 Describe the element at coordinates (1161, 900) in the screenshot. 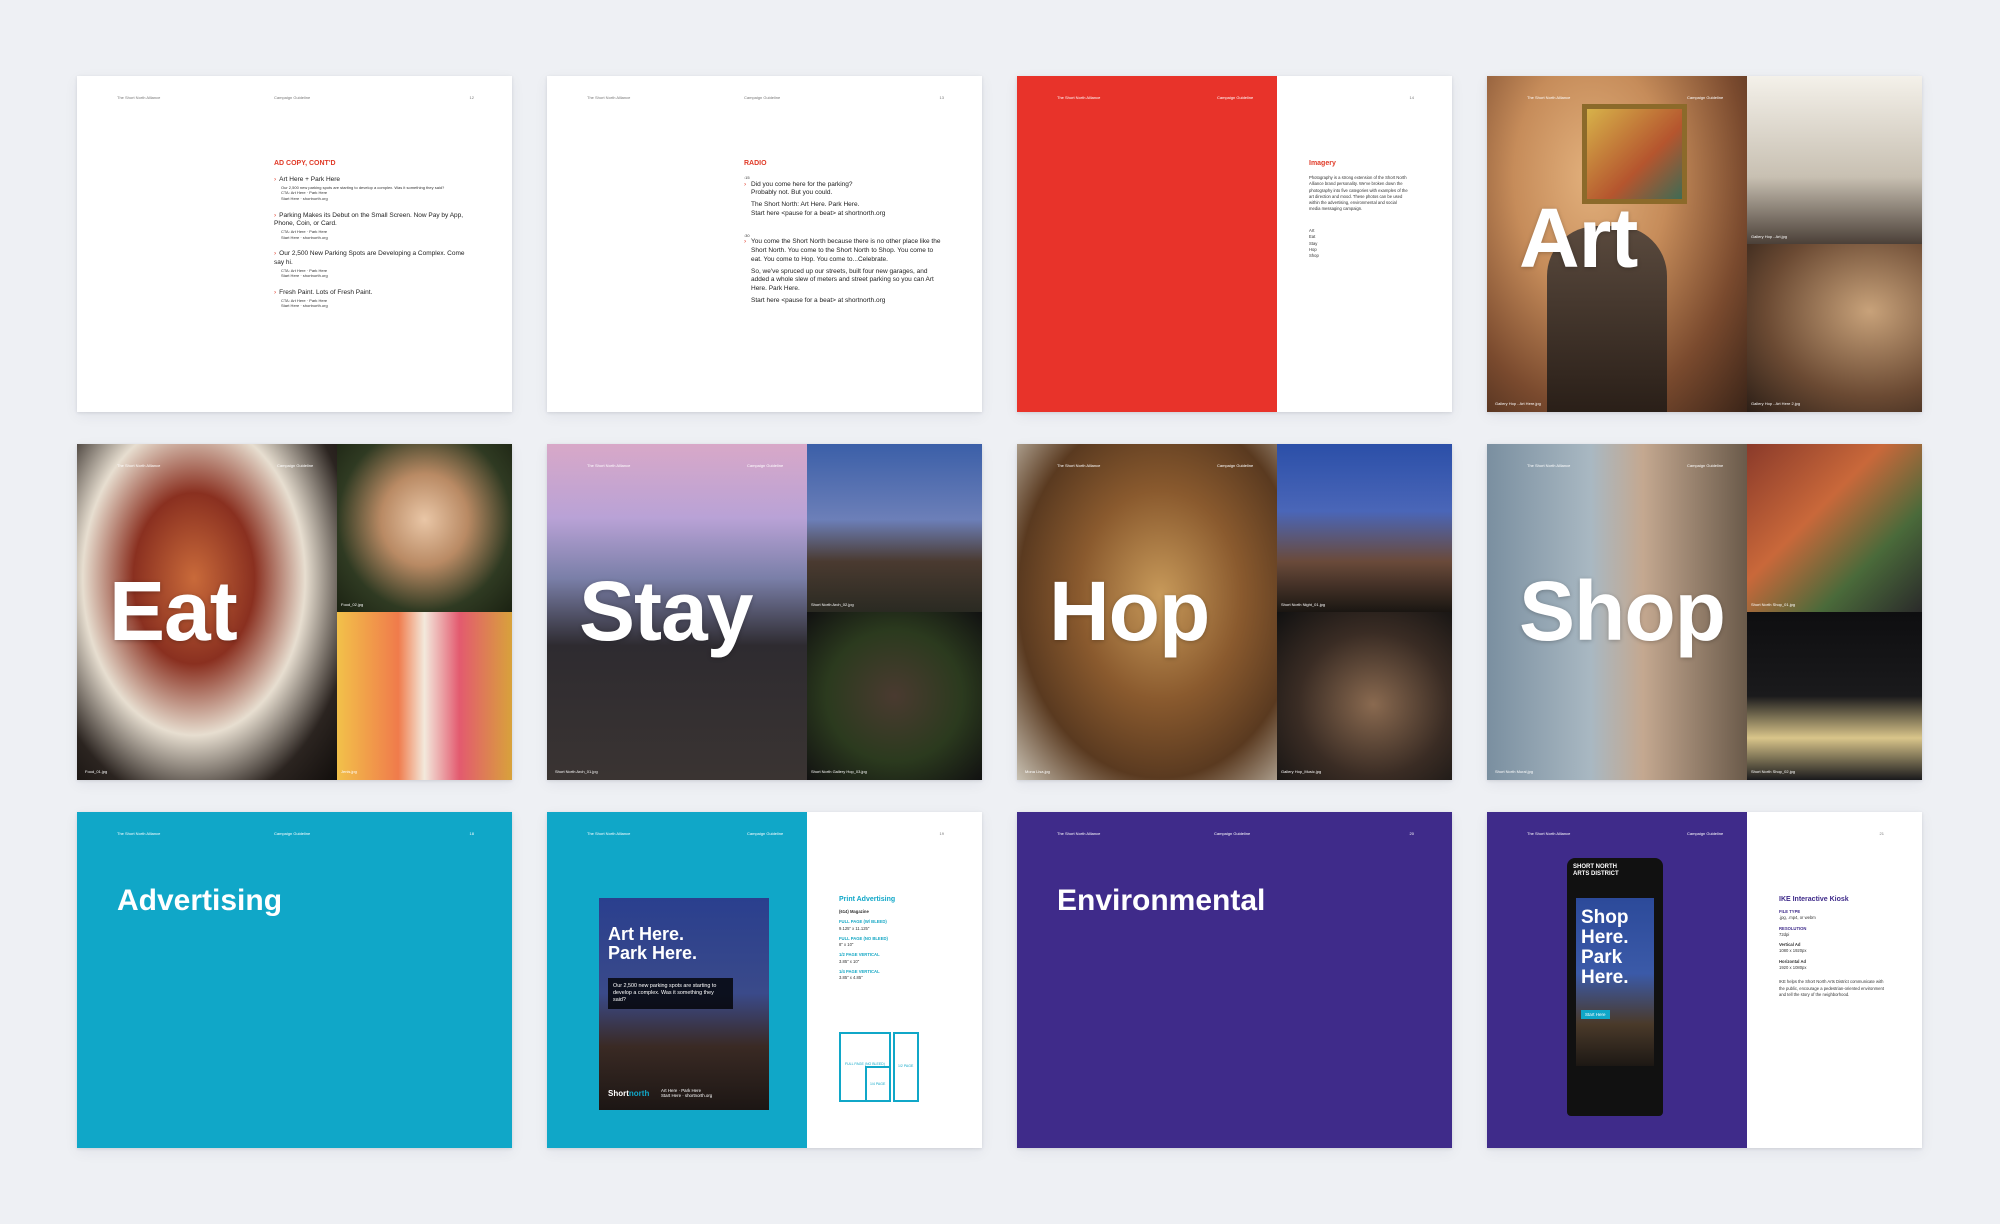

I see `section-title: Environmental` at that location.